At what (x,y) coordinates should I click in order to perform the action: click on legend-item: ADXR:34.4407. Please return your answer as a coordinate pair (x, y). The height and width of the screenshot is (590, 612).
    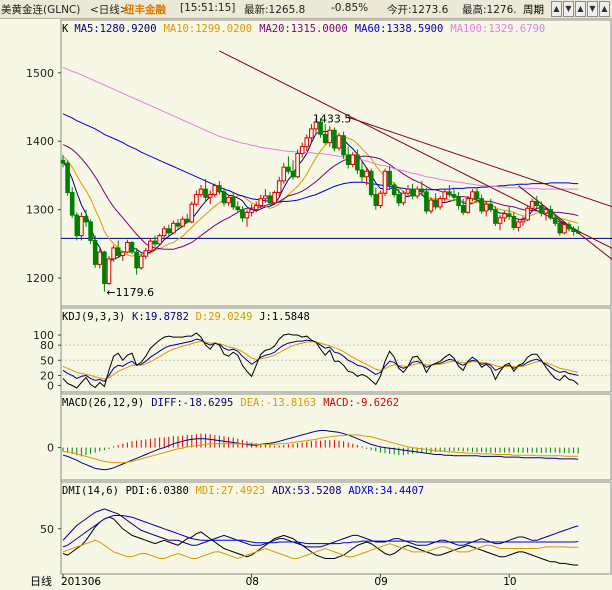
    Looking at the image, I should click on (386, 491).